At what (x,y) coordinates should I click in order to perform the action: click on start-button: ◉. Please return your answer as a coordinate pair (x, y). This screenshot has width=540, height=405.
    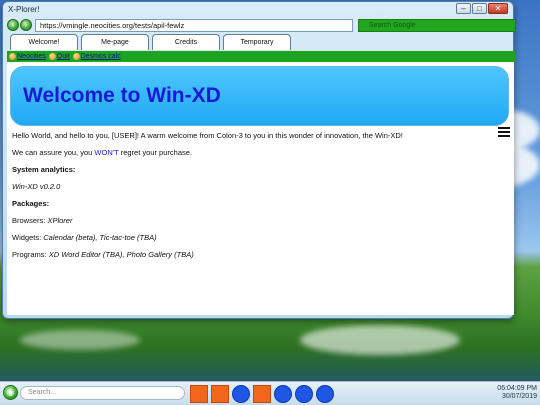
    Looking at the image, I should click on (10, 392).